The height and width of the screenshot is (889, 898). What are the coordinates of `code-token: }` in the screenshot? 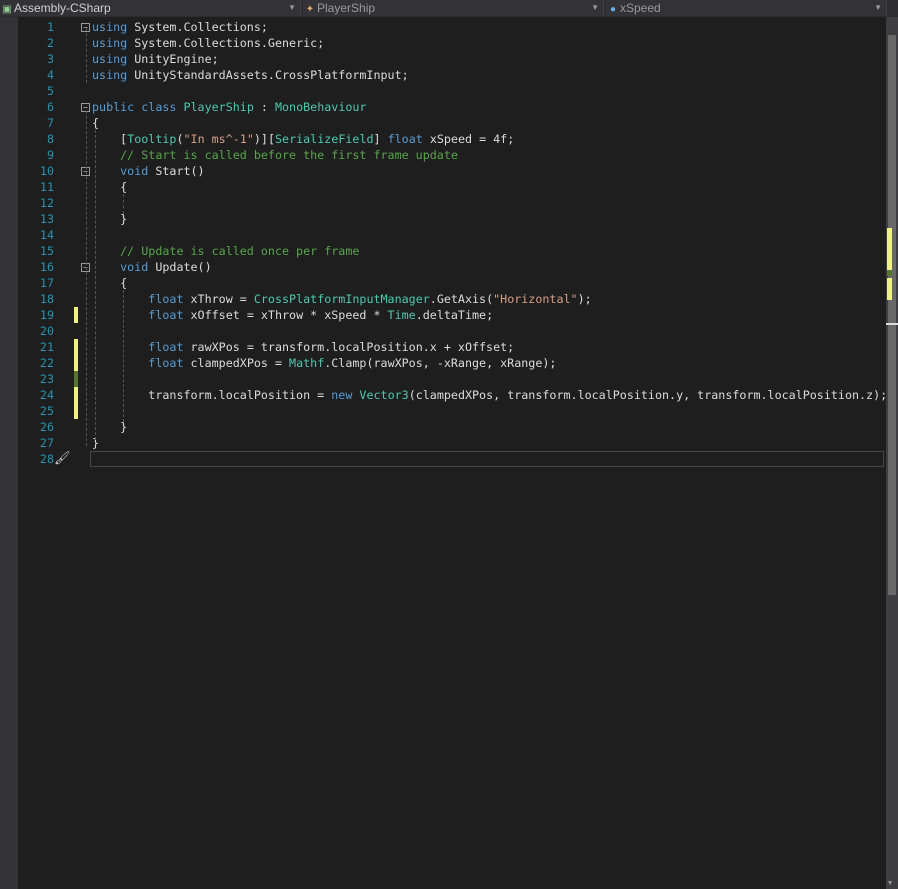 It's located at (110, 219).